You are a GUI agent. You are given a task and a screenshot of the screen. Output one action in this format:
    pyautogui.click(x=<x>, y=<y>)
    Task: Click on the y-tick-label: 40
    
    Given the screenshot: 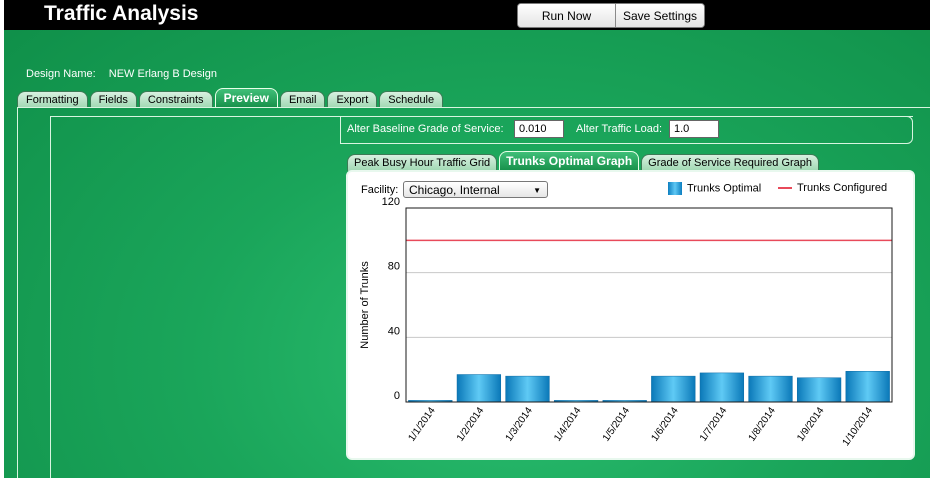 What is the action you would take?
    pyautogui.click(x=394, y=331)
    